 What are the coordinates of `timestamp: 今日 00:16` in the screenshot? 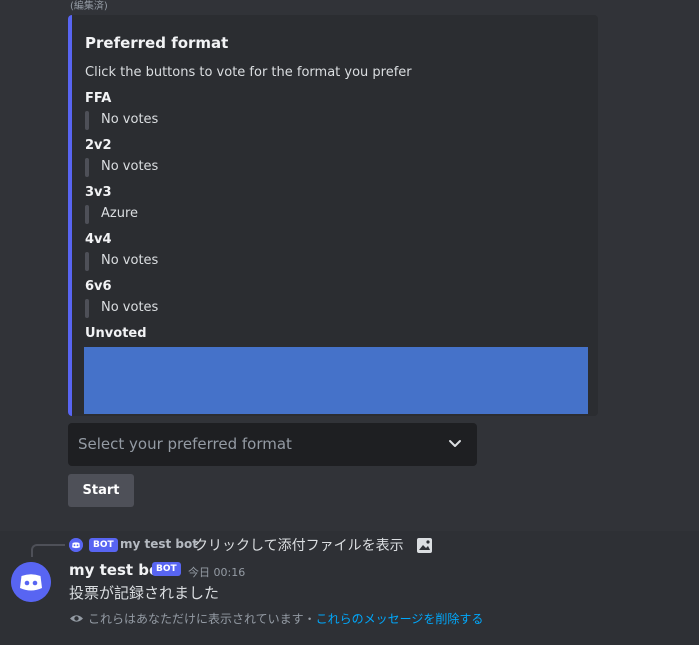 It's located at (217, 572).